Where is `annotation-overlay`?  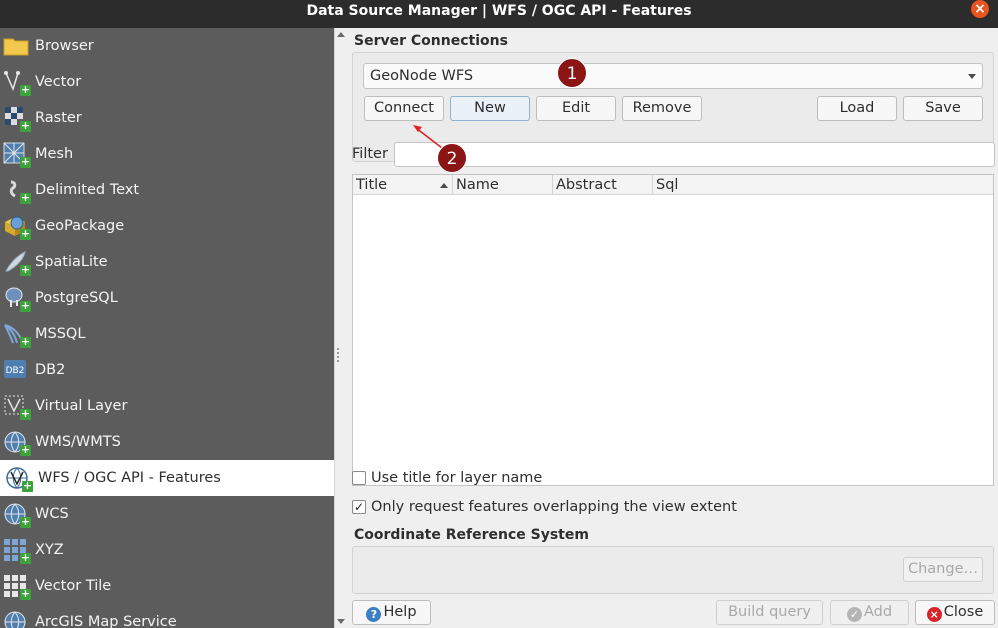 annotation-overlay is located at coordinates (428, 137).